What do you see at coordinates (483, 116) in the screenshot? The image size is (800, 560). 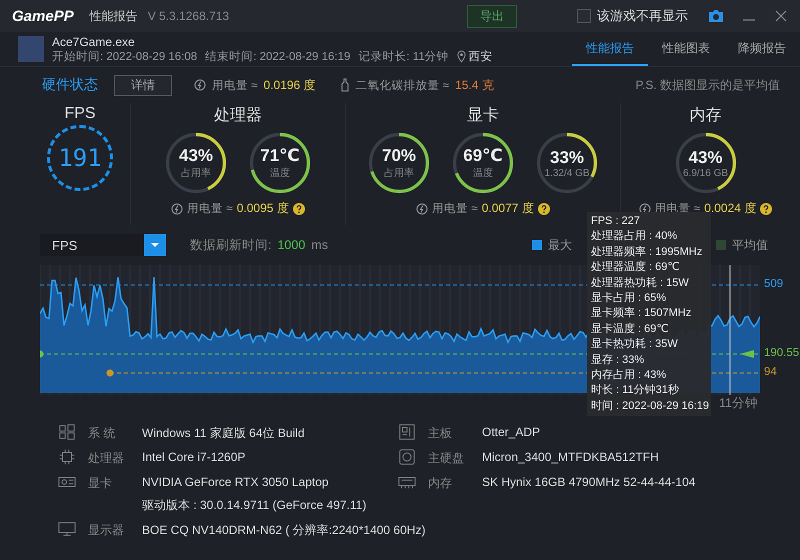 I see `group-title: 显卡` at bounding box center [483, 116].